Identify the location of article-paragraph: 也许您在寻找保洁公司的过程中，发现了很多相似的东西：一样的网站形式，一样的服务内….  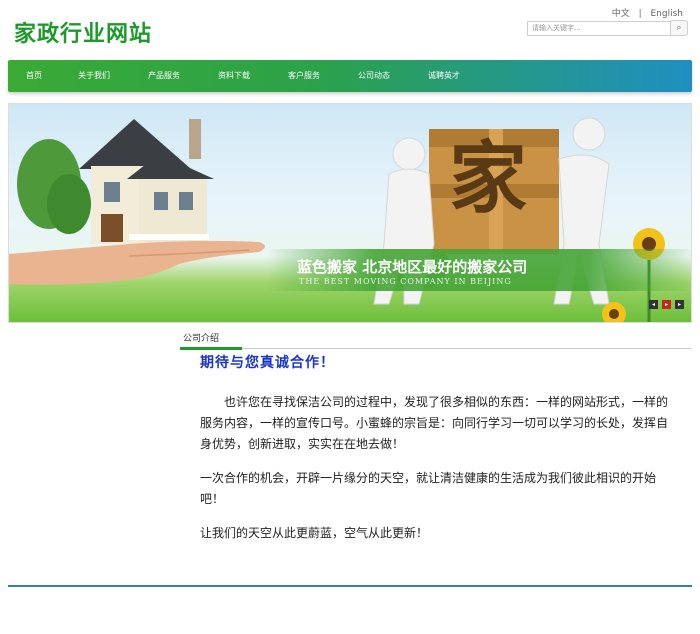
(434, 423).